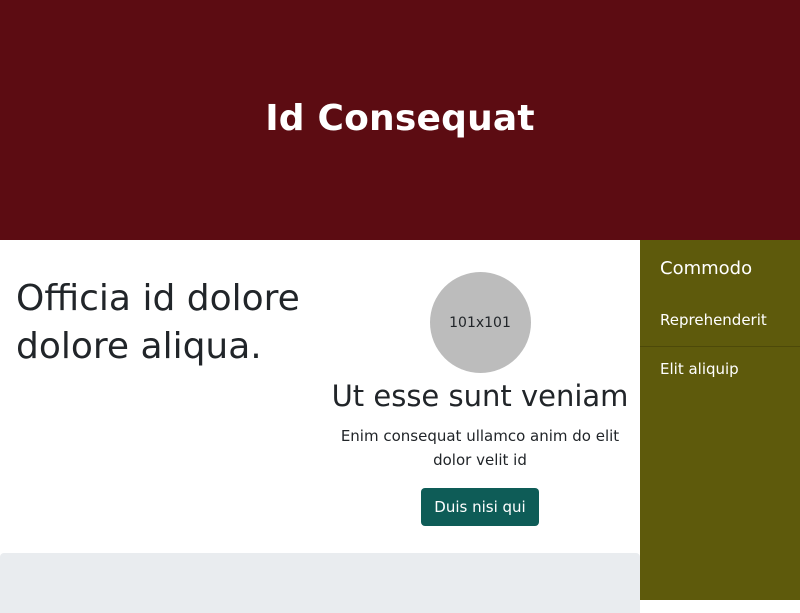 The height and width of the screenshot is (613, 800). Describe the element at coordinates (720, 420) in the screenshot. I see `sidebar: Commodo Reprehenderit Elit aliquip` at that location.